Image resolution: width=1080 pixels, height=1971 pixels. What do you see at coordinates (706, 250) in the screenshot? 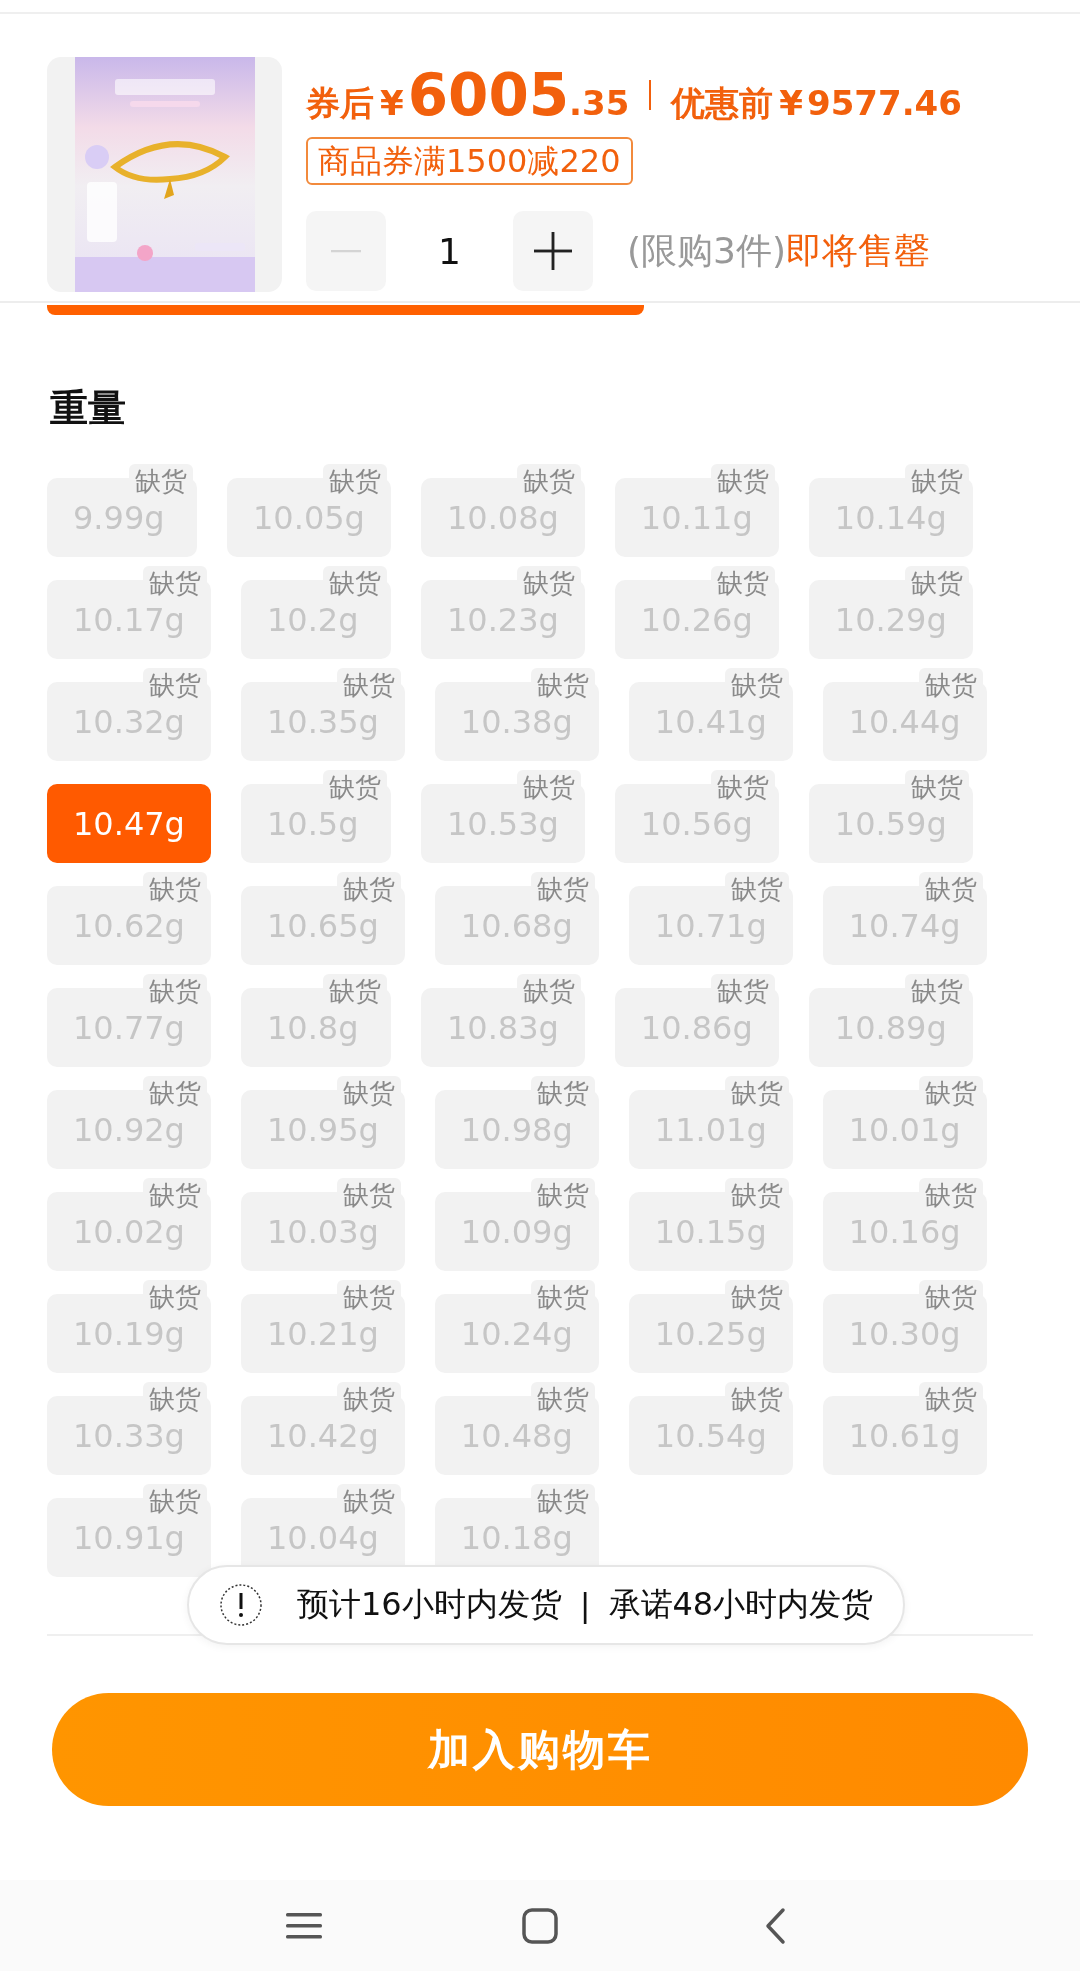
I see `purchase-limit: (限购3件)` at bounding box center [706, 250].